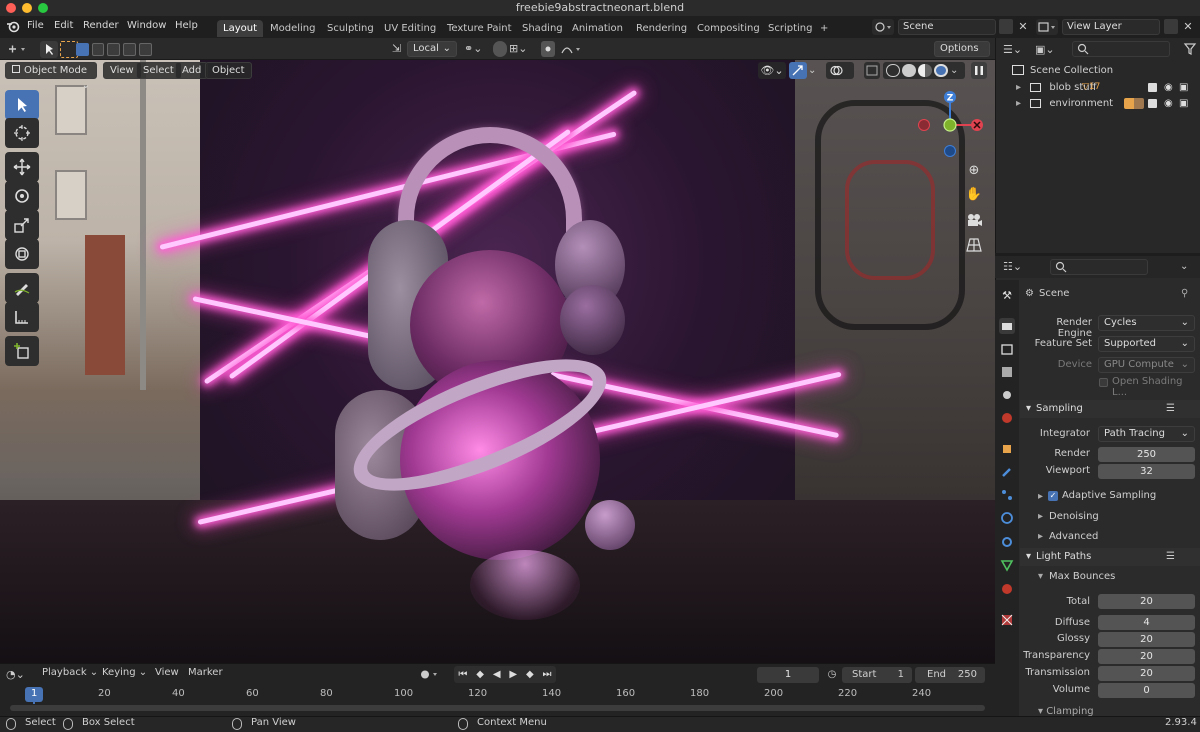  I want to click on pause-render-icon, so click(979, 70).